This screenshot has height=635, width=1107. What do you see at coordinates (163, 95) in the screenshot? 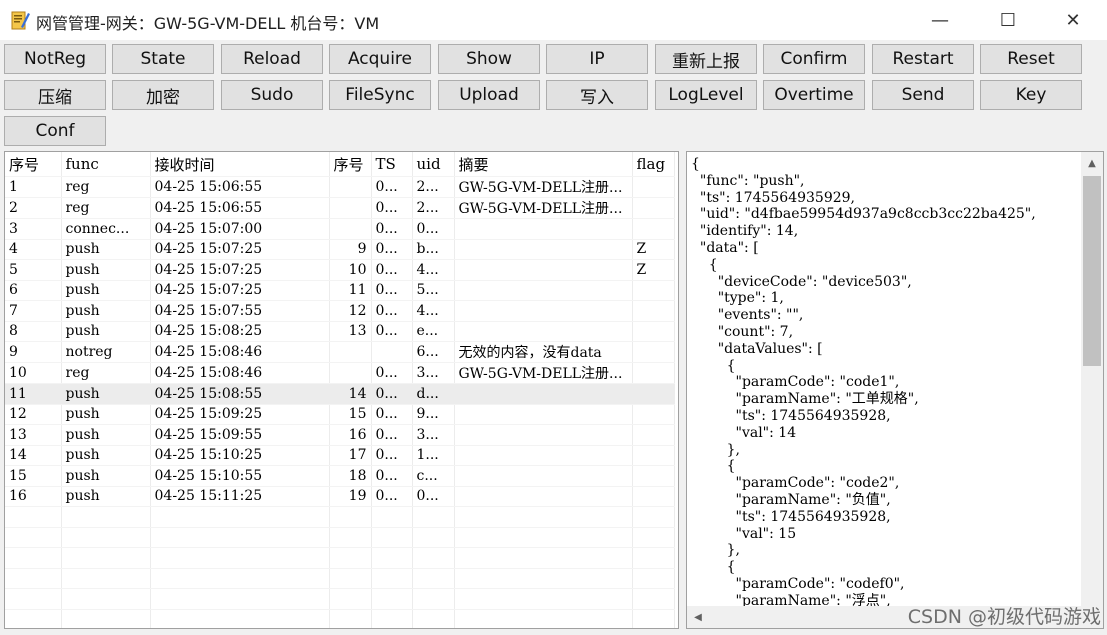
I see `encrypt-button: 加密` at bounding box center [163, 95].